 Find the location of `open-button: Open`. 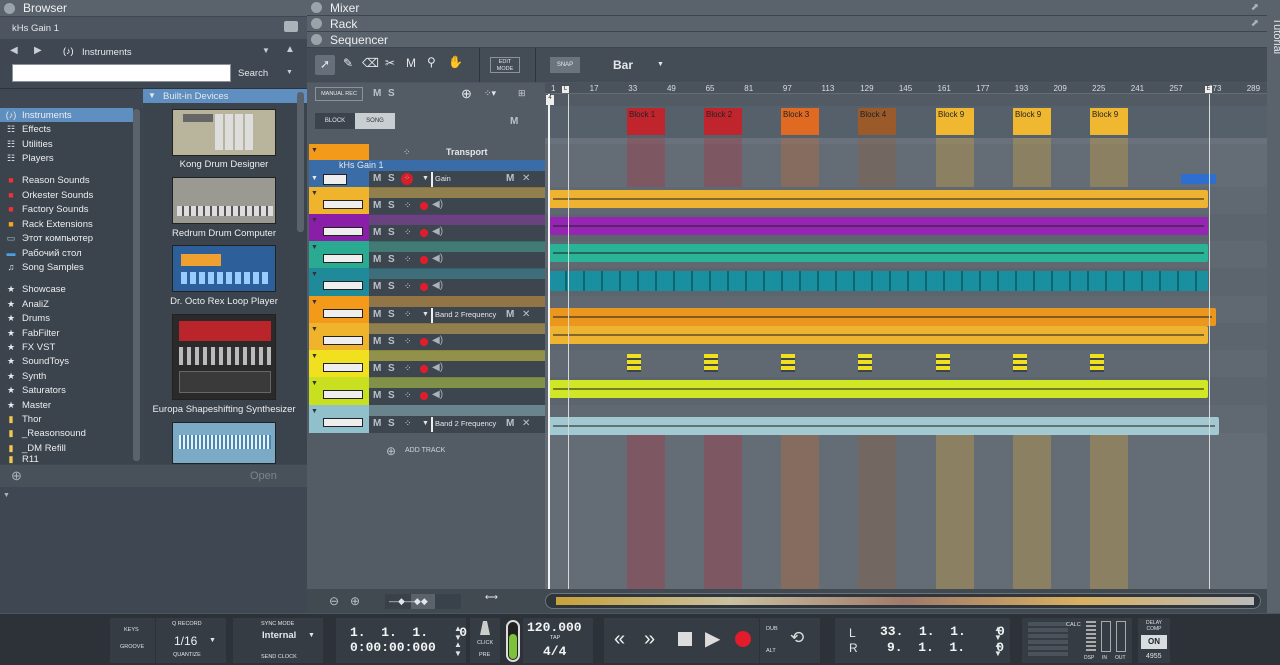

open-button: Open is located at coordinates (263, 476).